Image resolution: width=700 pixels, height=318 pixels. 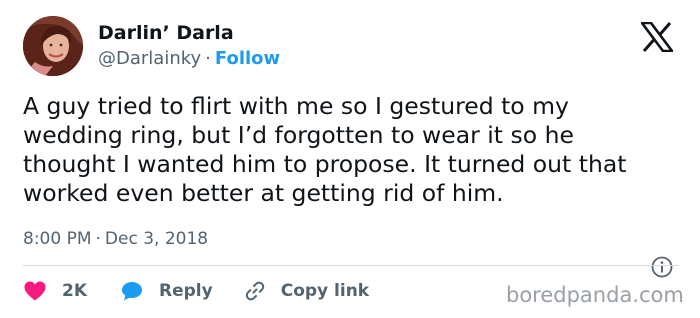 I want to click on like-count: 2K, so click(x=75, y=291).